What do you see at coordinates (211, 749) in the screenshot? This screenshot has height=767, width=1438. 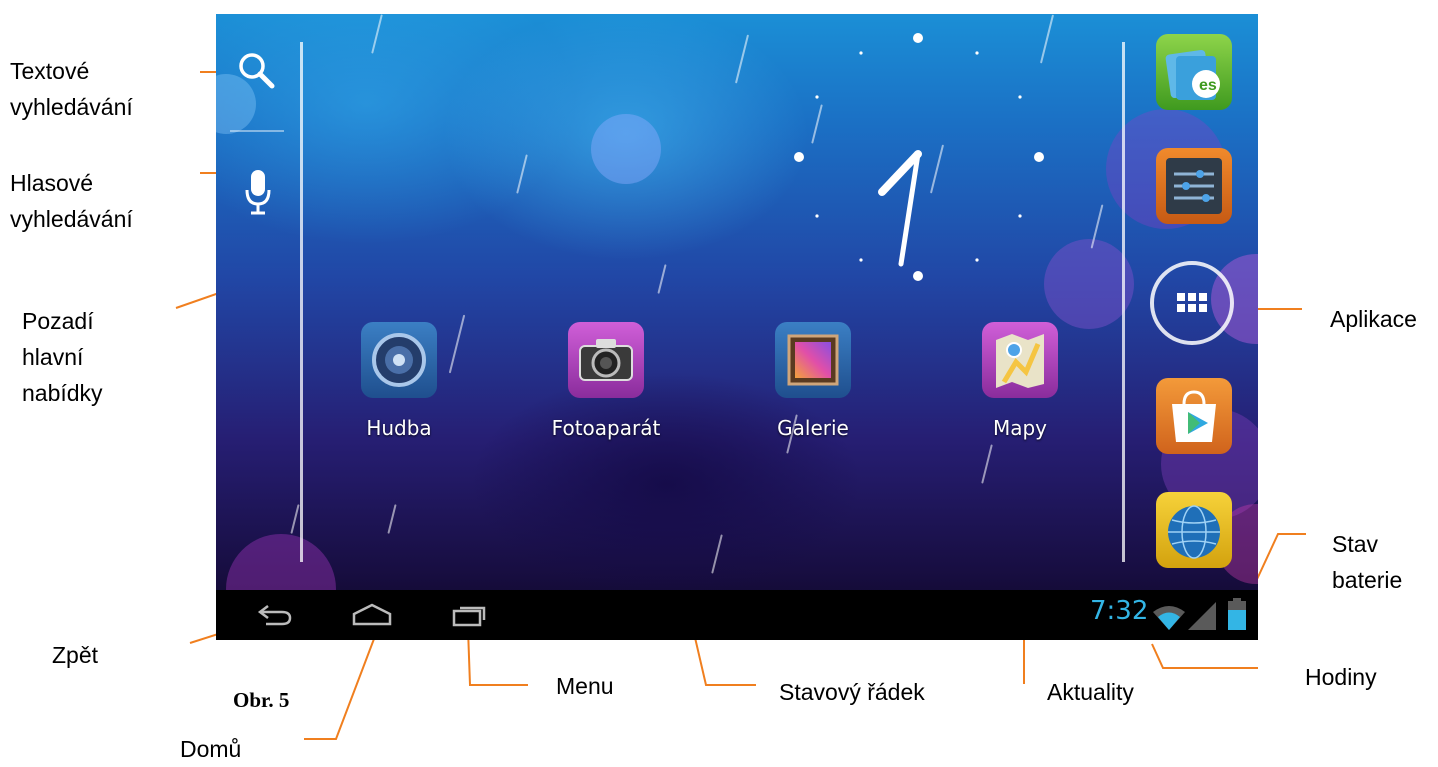 I see `callout-home: Domů` at bounding box center [211, 749].